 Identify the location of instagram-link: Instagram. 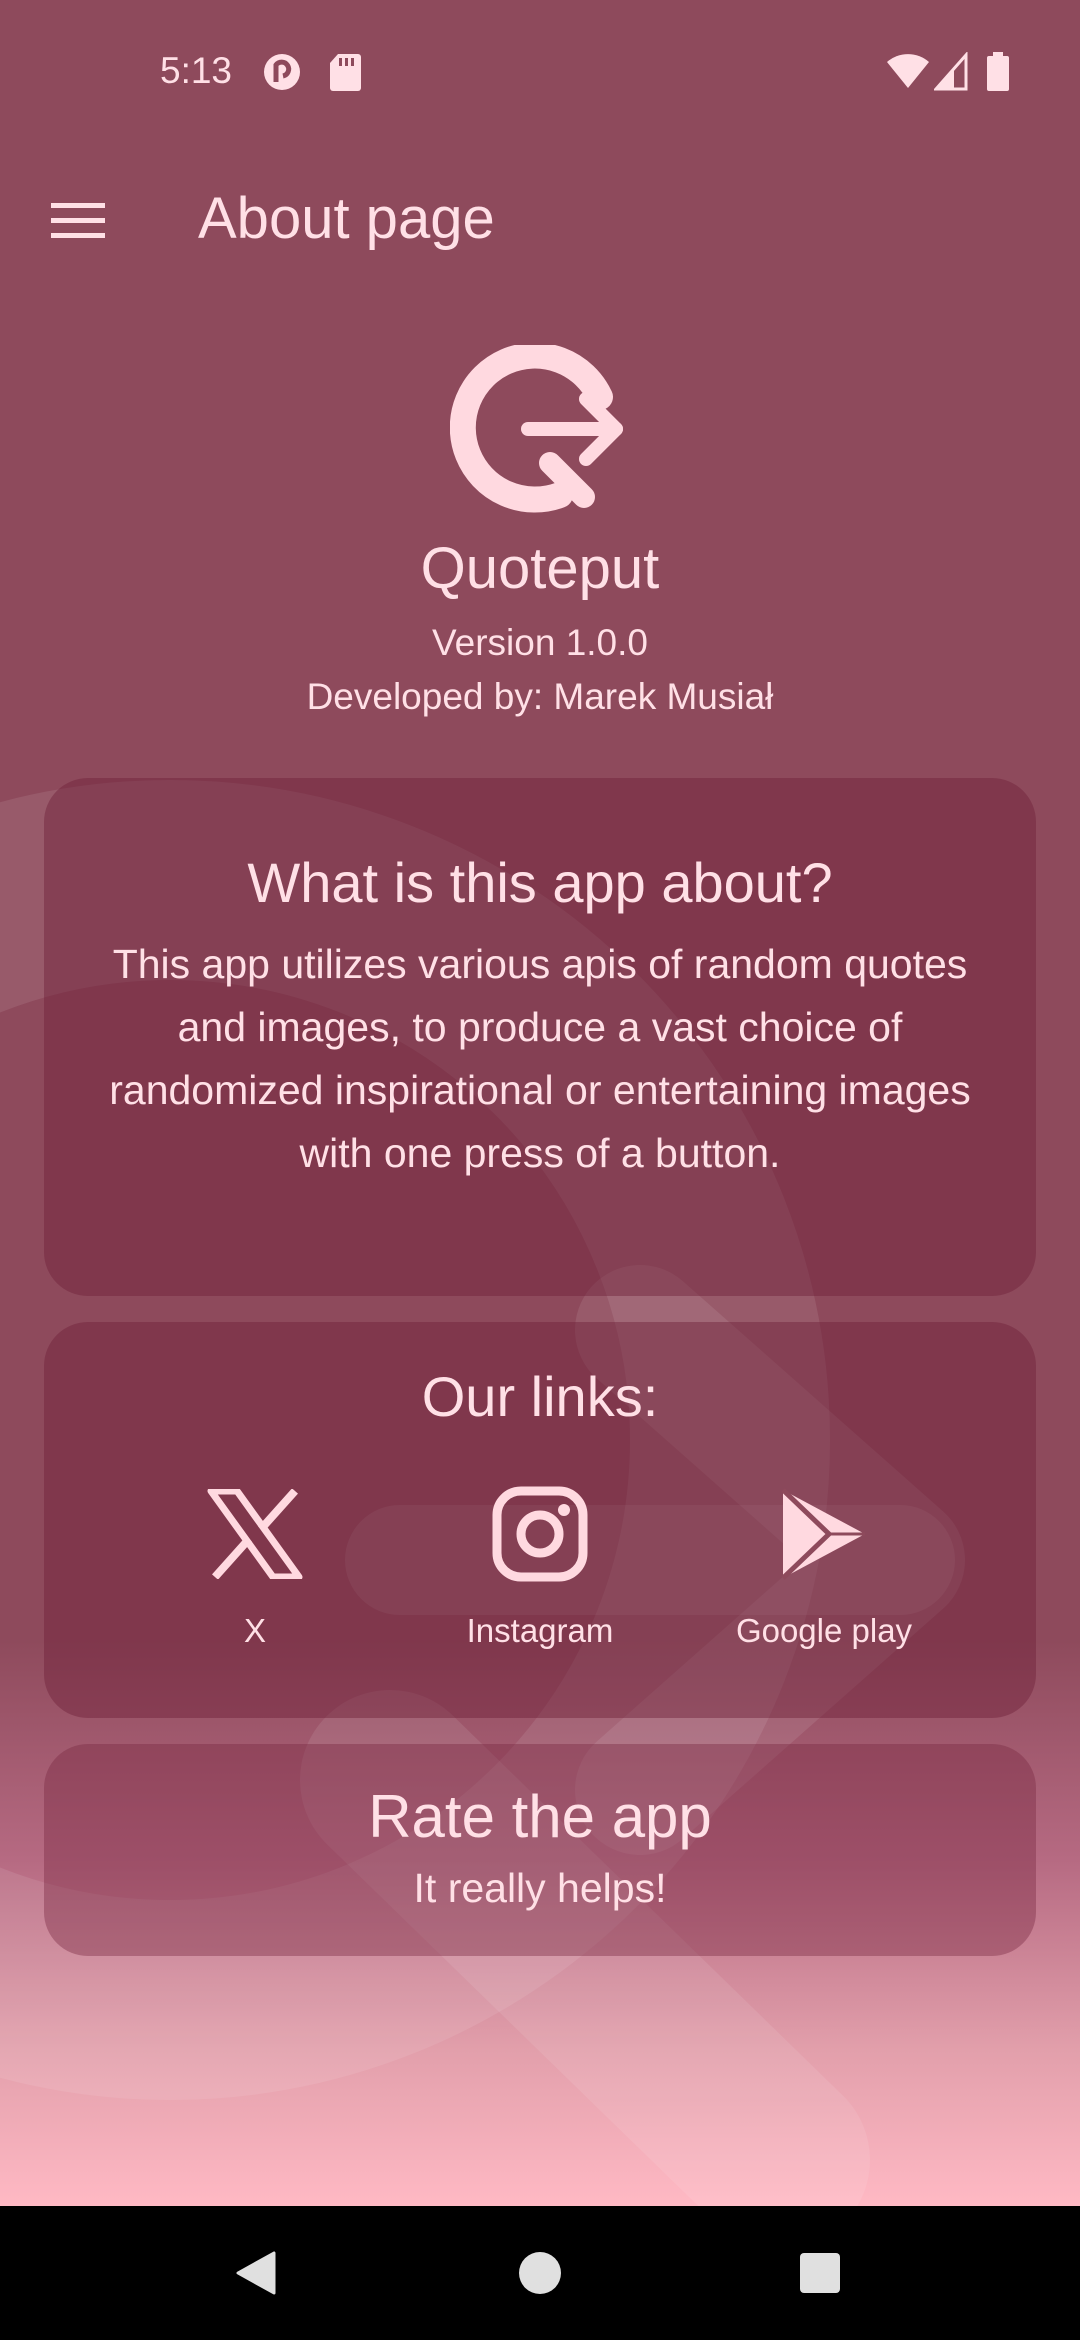
(540, 1567).